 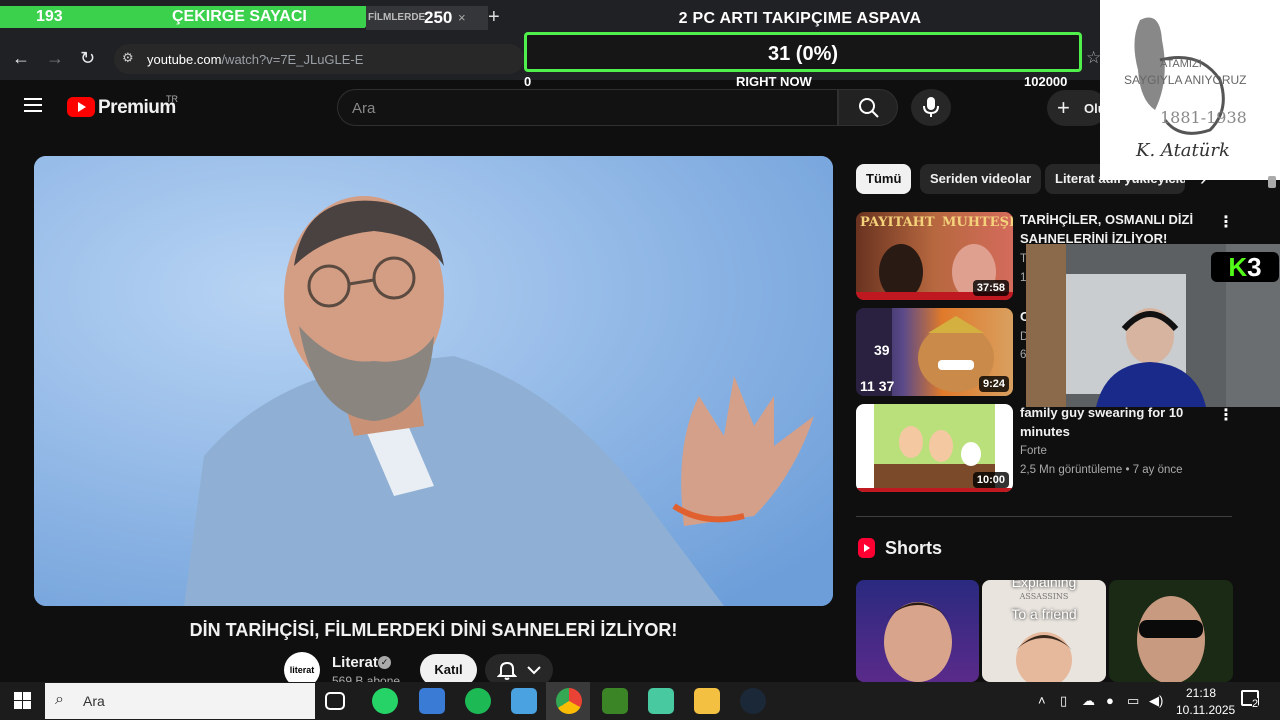 What do you see at coordinates (364, 108) in the screenshot?
I see `search-placeholder: Ara` at bounding box center [364, 108].